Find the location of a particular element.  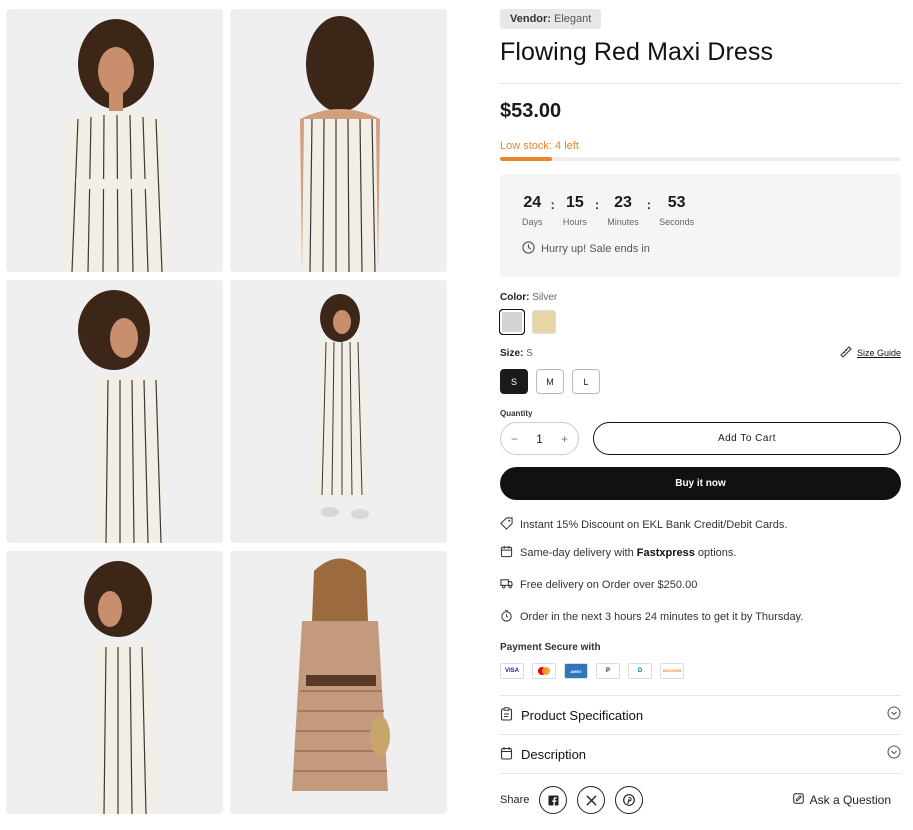

color-swatch-beige is located at coordinates (544, 322).